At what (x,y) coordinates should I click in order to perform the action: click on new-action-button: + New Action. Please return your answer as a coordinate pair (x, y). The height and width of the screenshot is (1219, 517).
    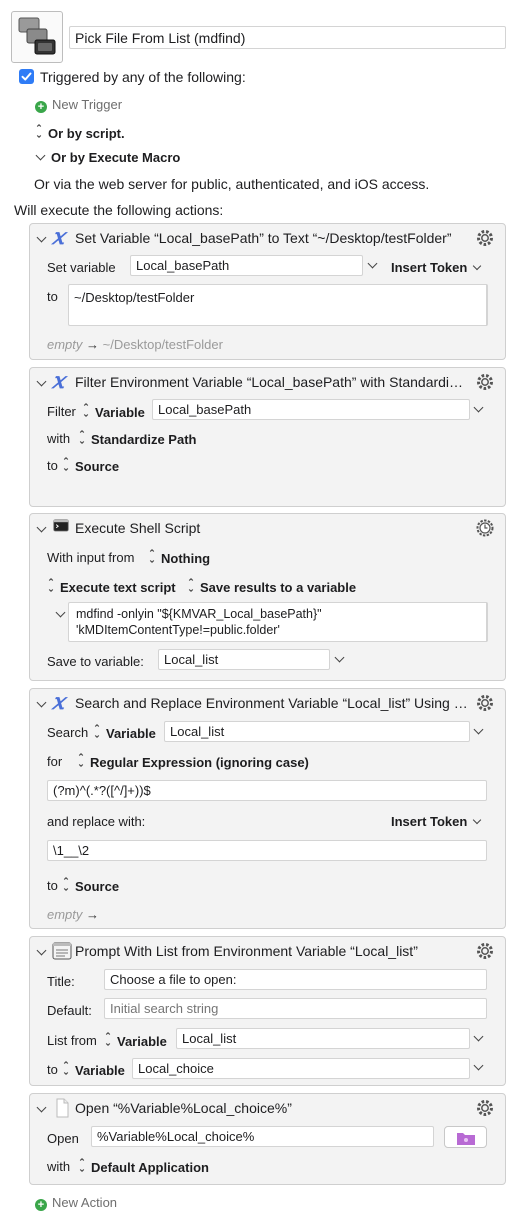
    Looking at the image, I should click on (76, 1203).